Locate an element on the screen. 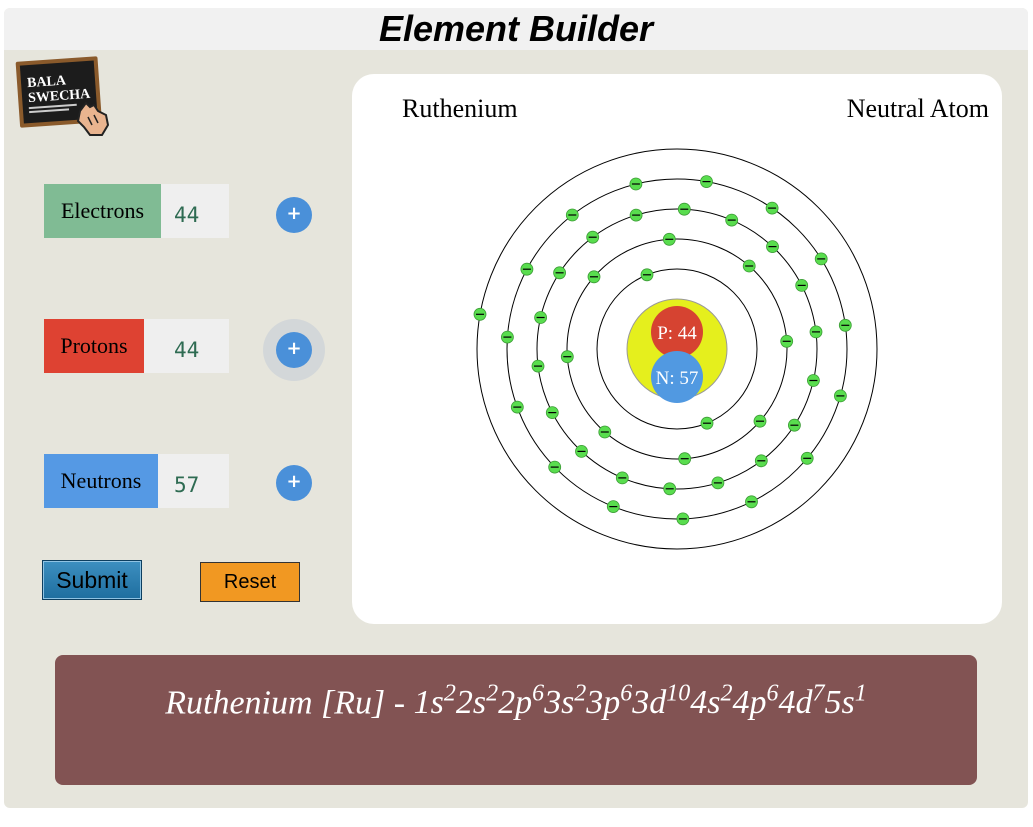  orbital-2p-count: 6 is located at coordinates (538, 694).